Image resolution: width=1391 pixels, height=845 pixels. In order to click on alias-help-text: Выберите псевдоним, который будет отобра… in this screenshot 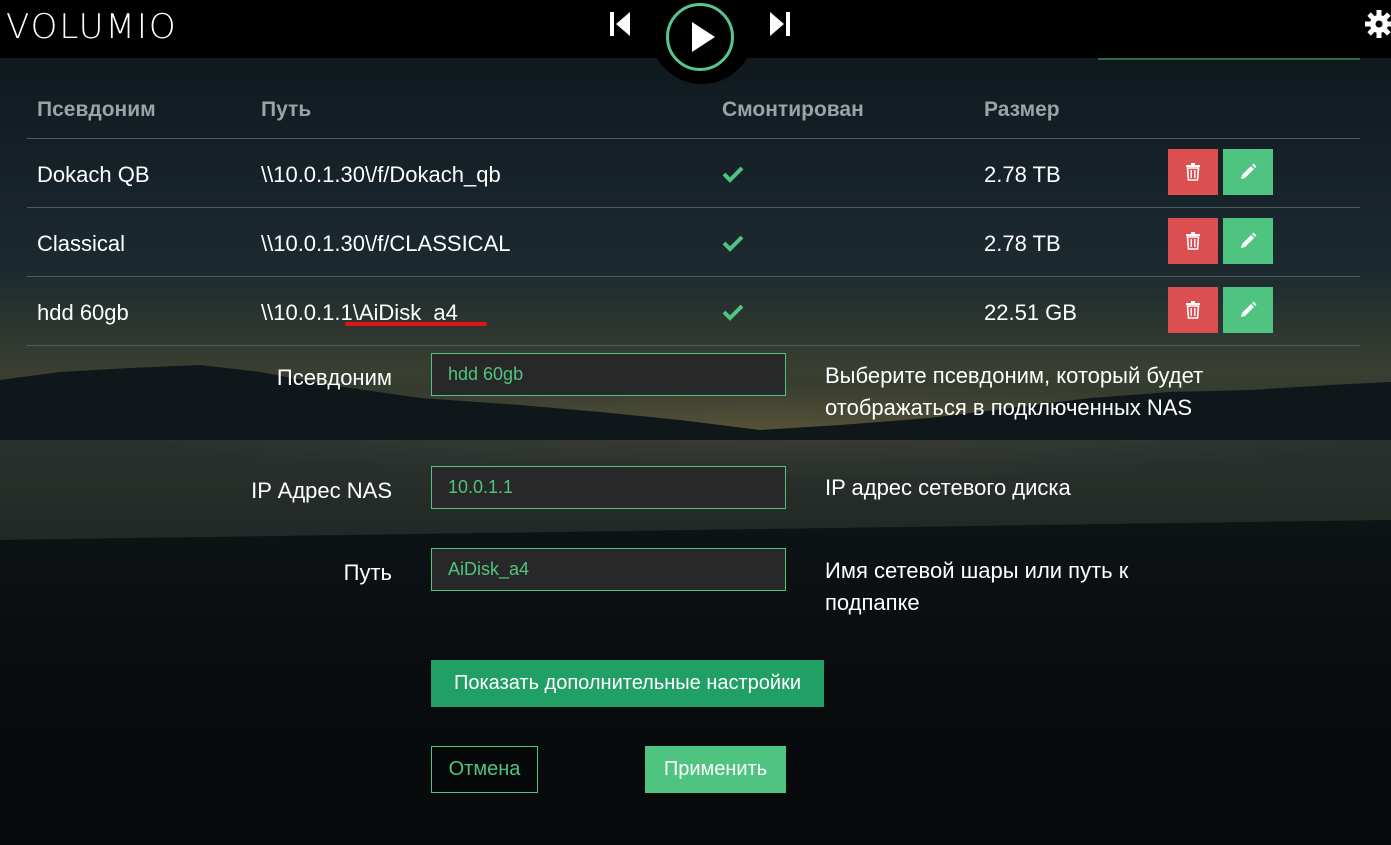, I will do `click(1014, 391)`.